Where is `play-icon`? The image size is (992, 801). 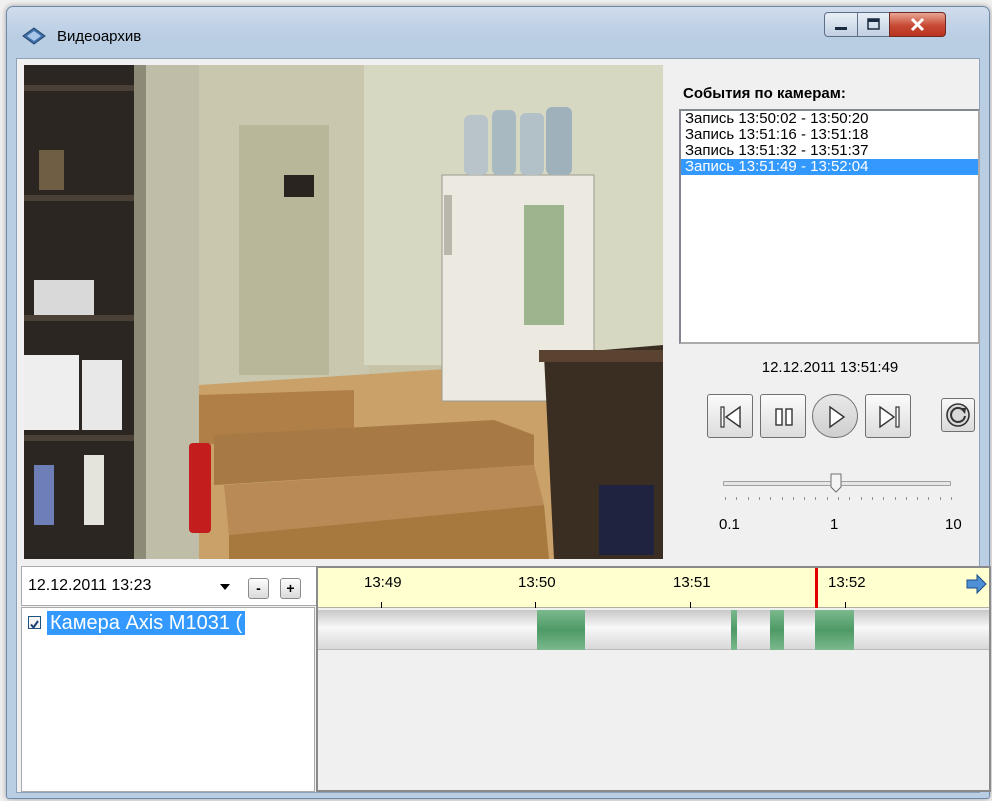 play-icon is located at coordinates (837, 417).